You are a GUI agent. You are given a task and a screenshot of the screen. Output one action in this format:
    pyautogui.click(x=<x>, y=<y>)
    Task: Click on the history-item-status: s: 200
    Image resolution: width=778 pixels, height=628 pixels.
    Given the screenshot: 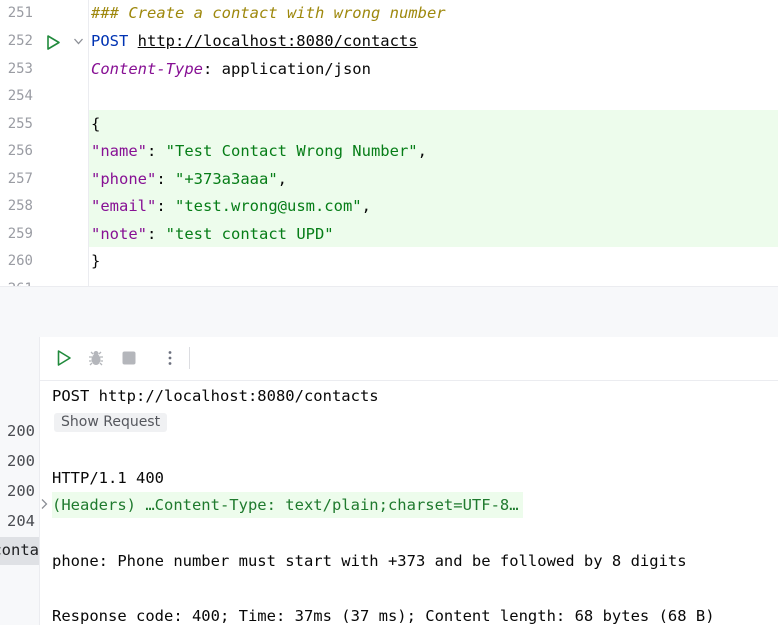 What is the action you would take?
    pyautogui.click(x=17, y=491)
    